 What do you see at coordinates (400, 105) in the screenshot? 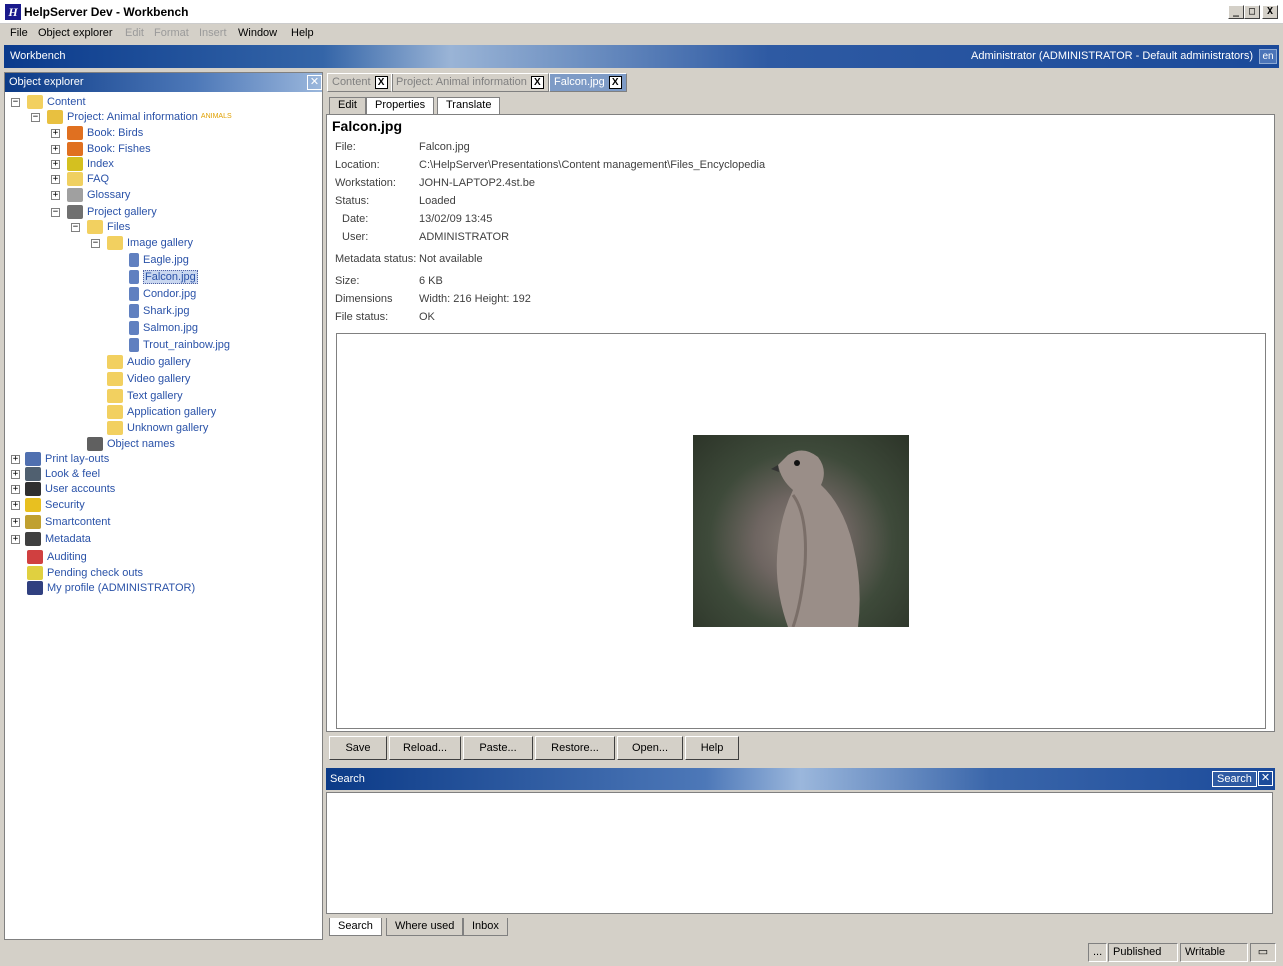
I see `tab-properties: Properties` at bounding box center [400, 105].